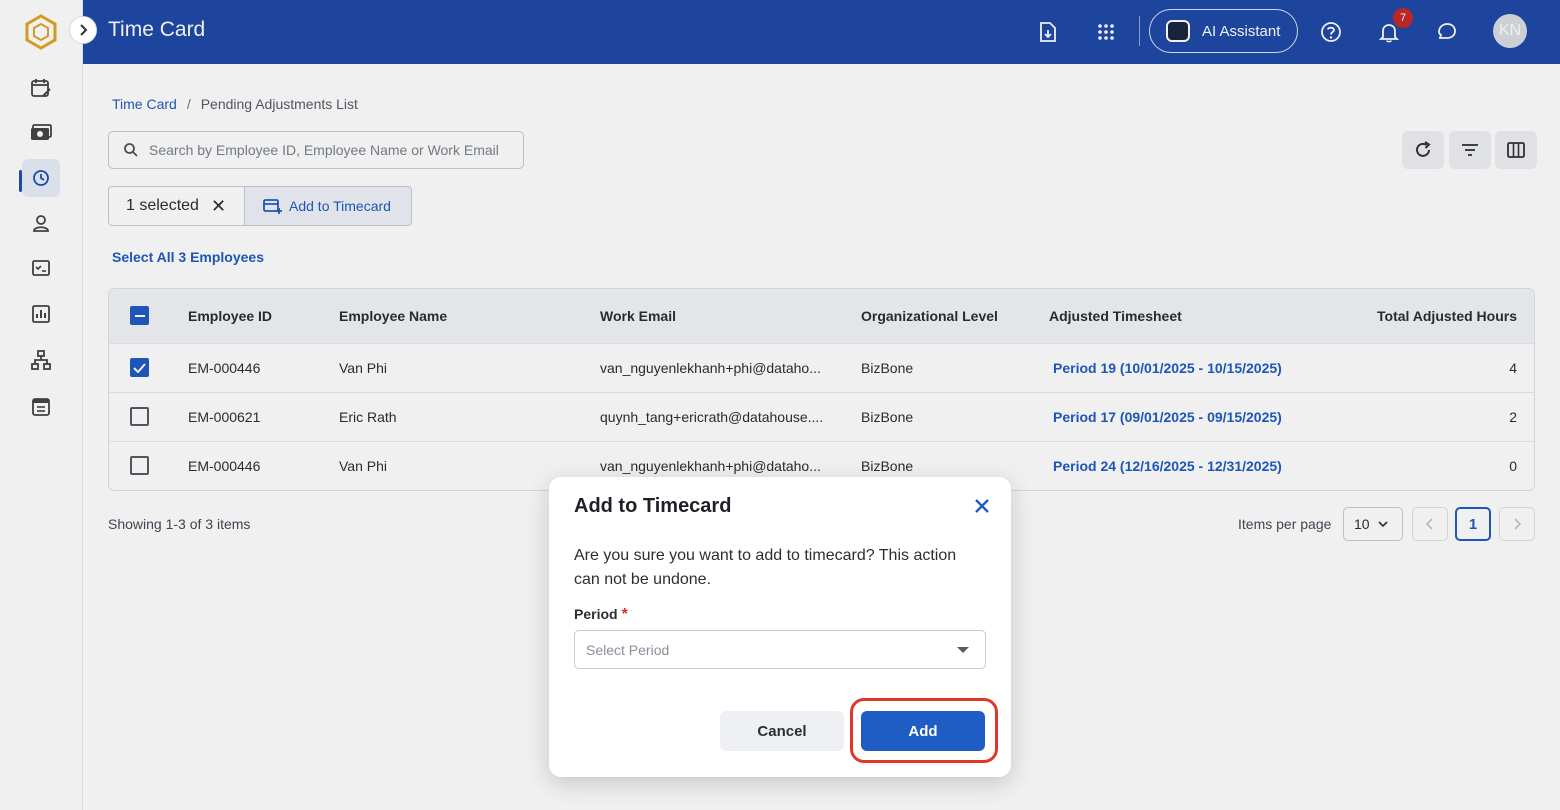  Describe the element at coordinates (628, 649) in the screenshot. I see `period-select-placeholder: Select Period` at that location.